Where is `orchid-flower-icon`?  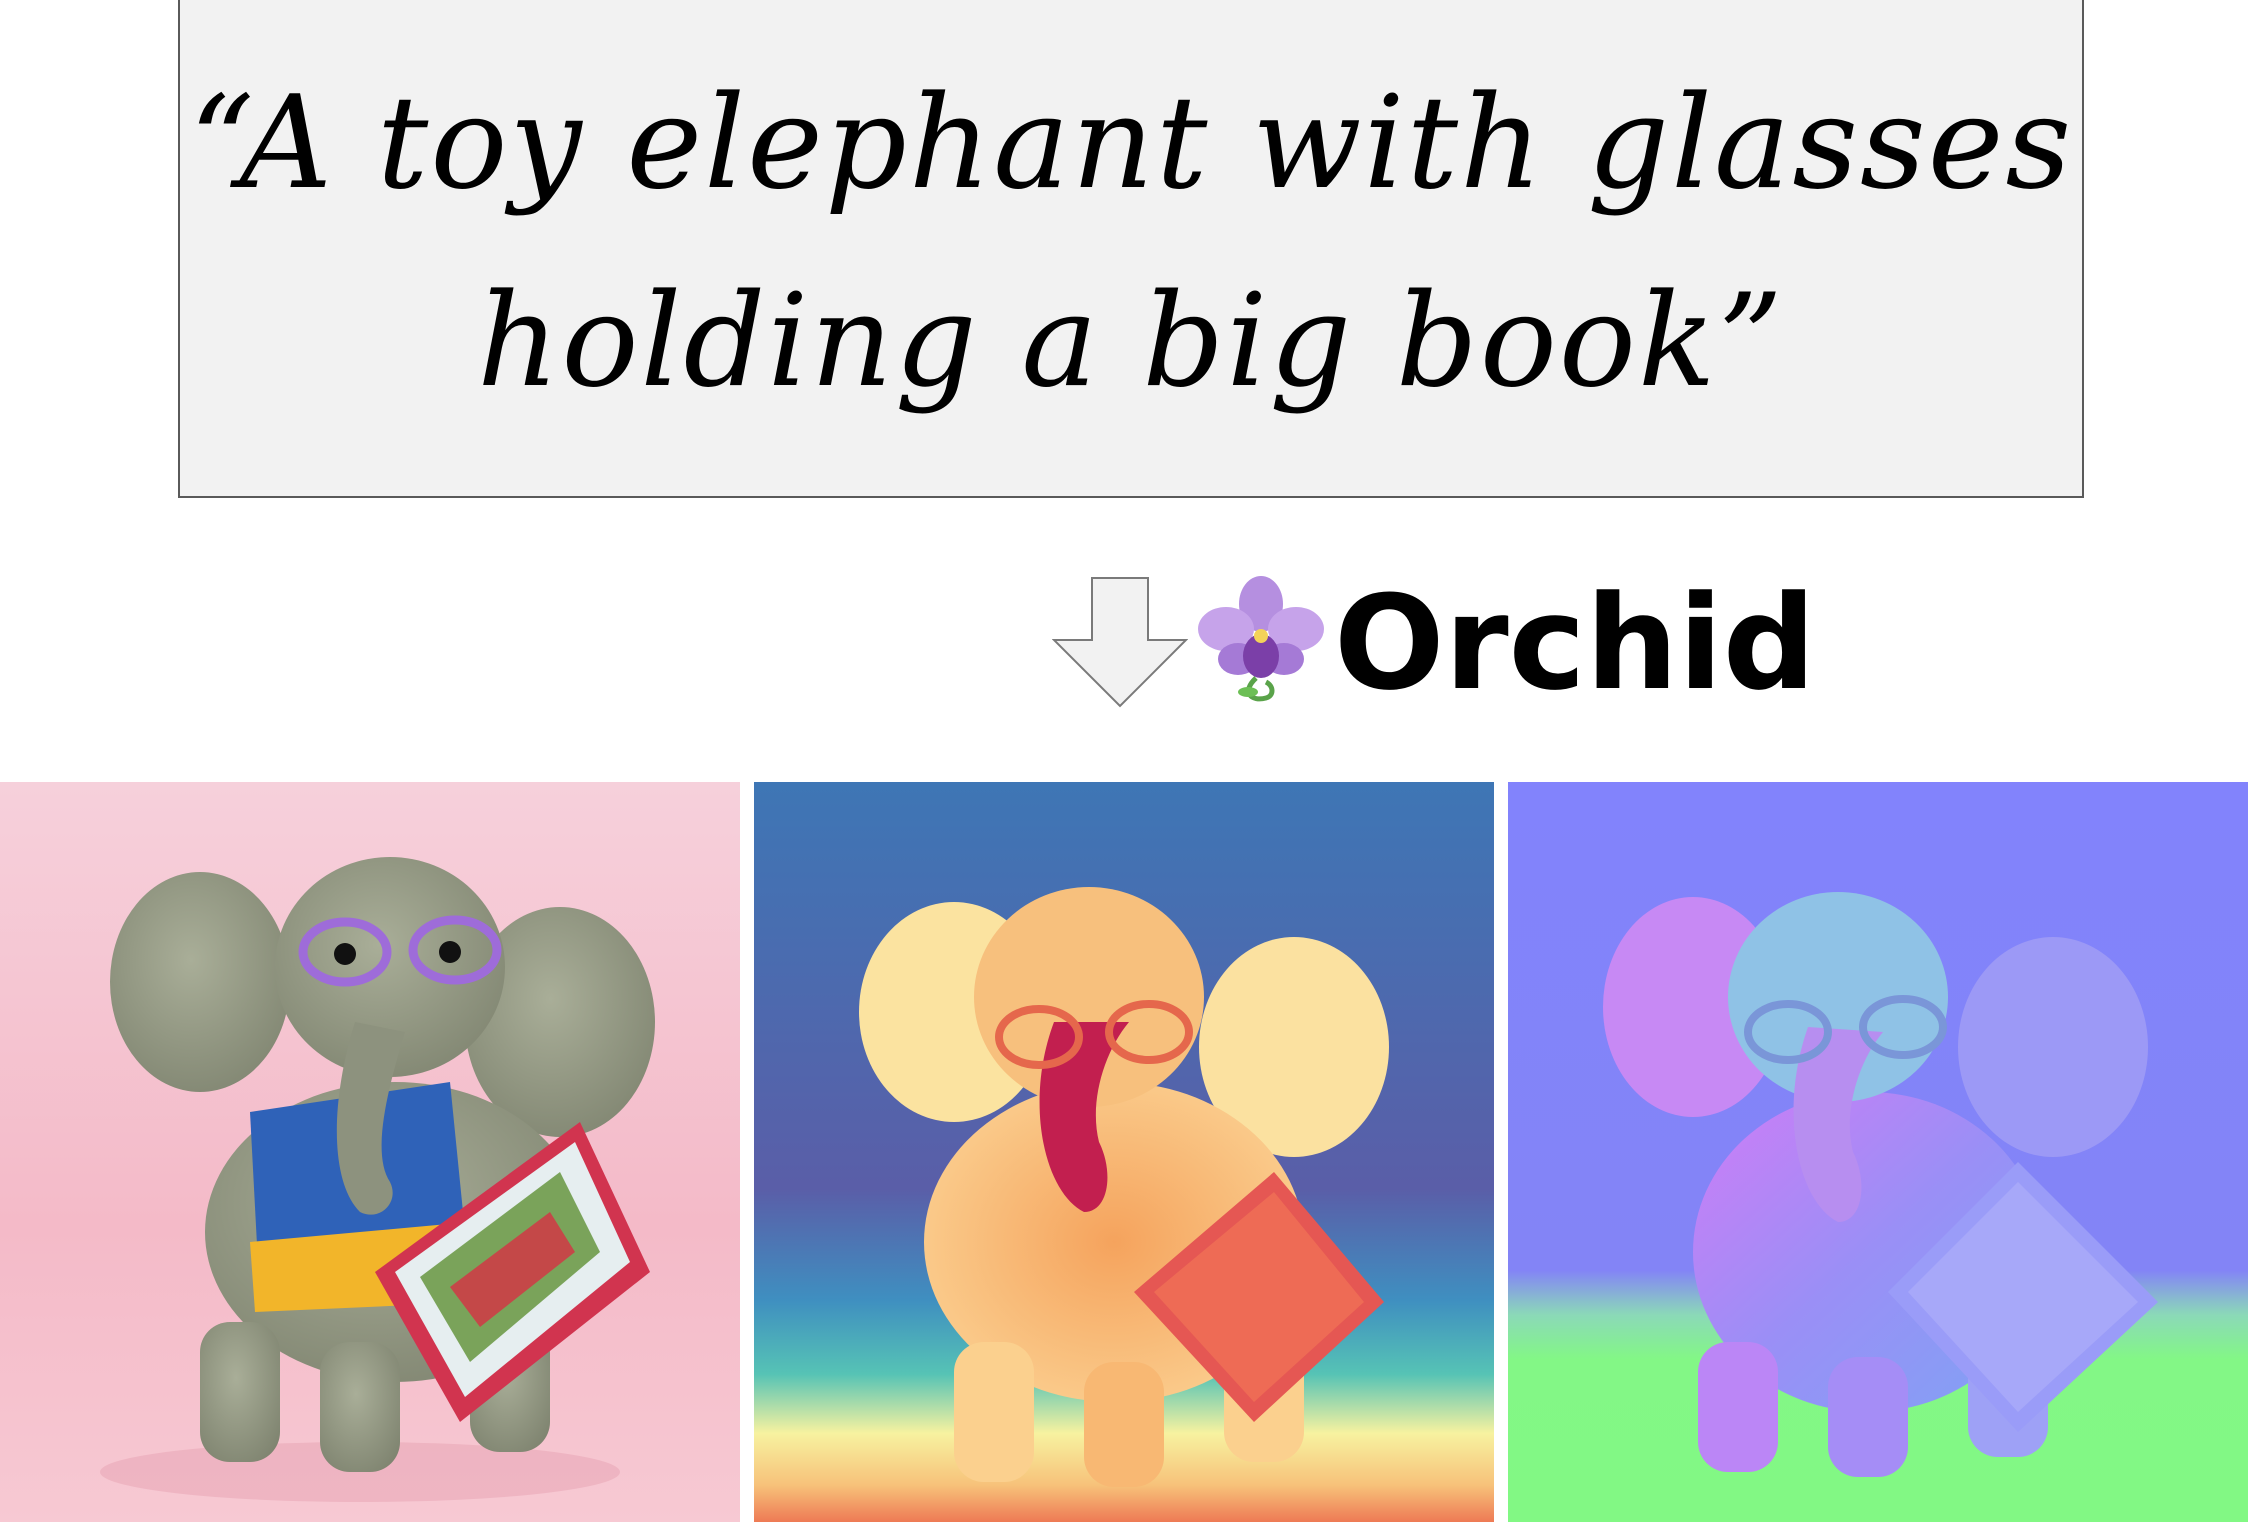 orchid-flower-icon is located at coordinates (1261, 639).